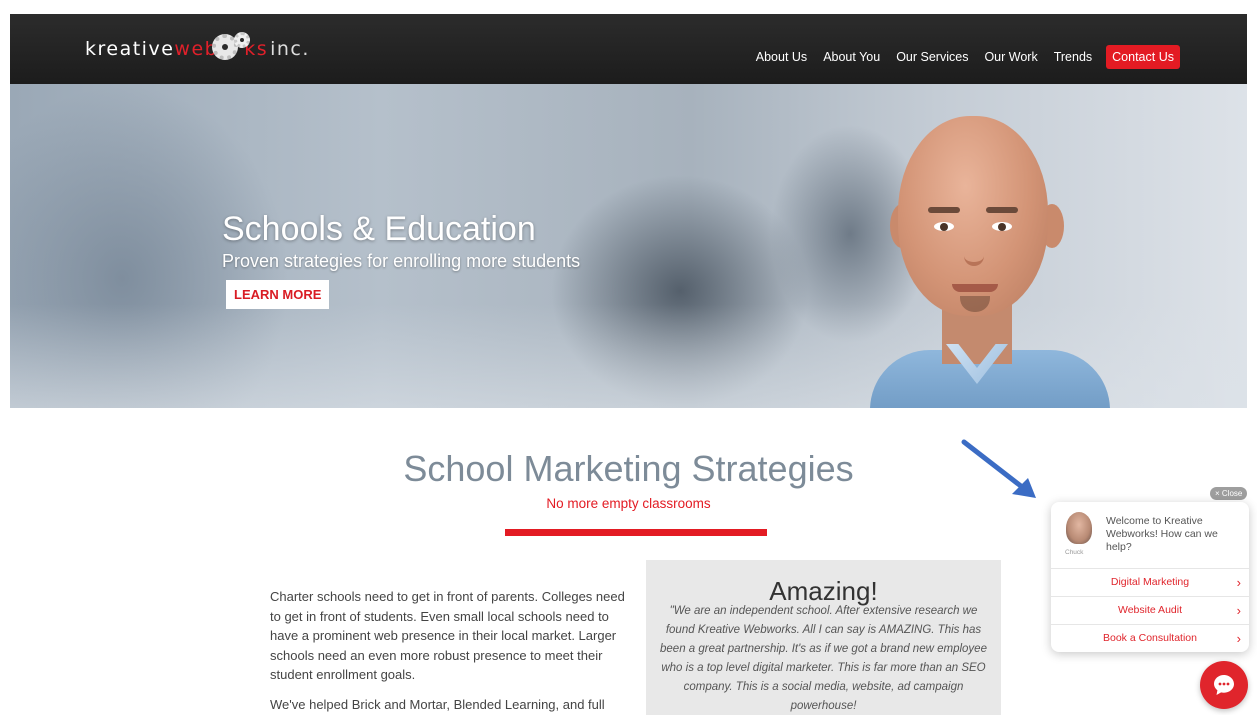  What do you see at coordinates (290, 49) in the screenshot?
I see `logo-word-inc: inc.` at bounding box center [290, 49].